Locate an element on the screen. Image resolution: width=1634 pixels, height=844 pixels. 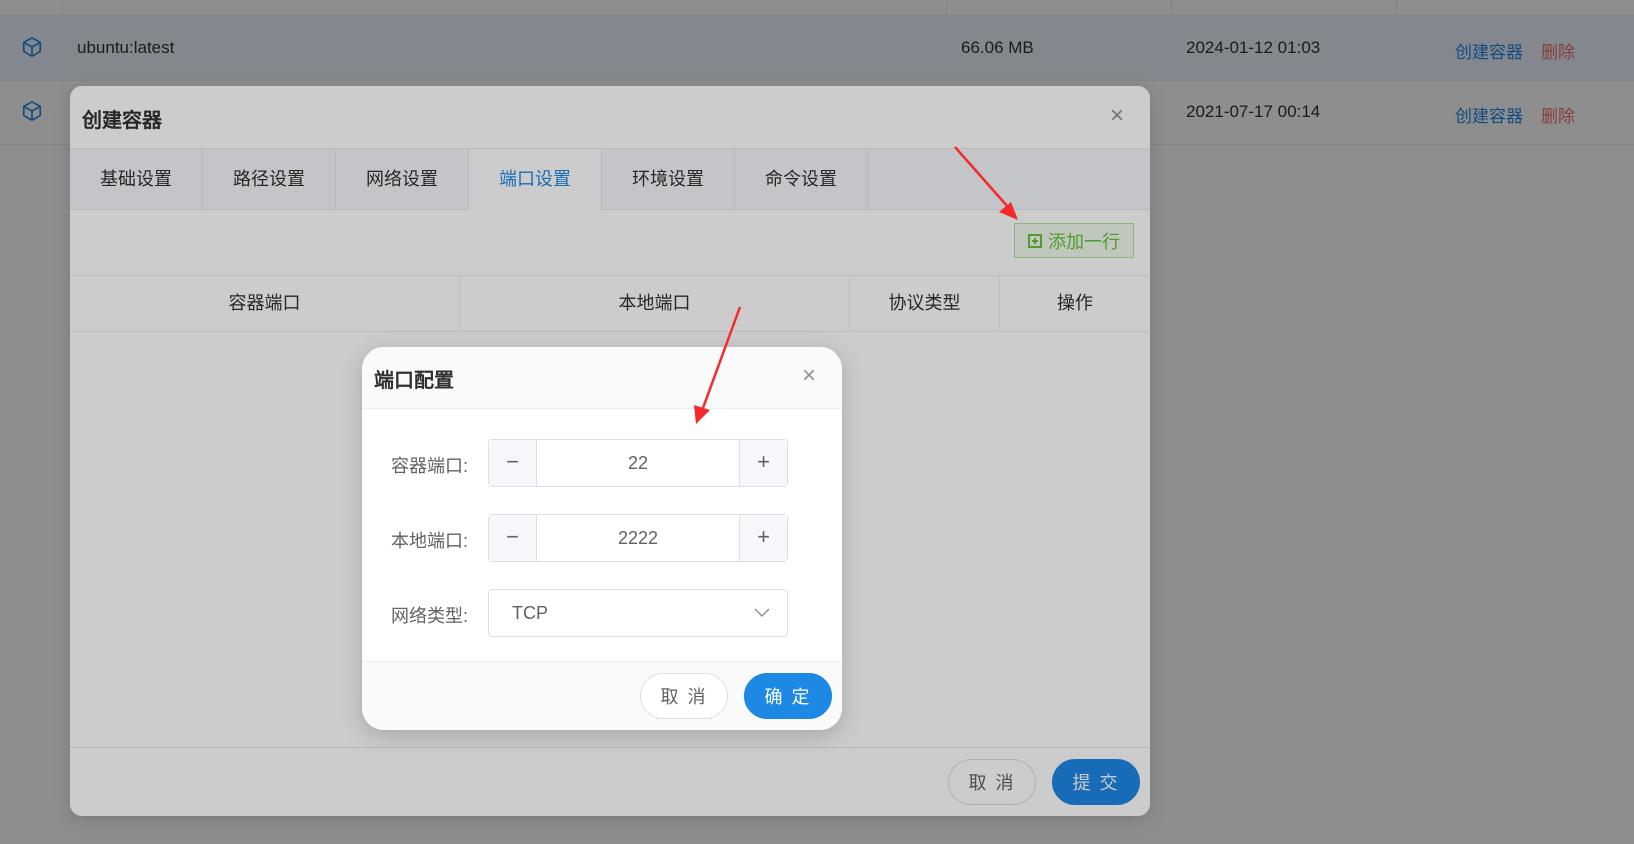
container-port-stepper: − 22 + is located at coordinates (638, 463).